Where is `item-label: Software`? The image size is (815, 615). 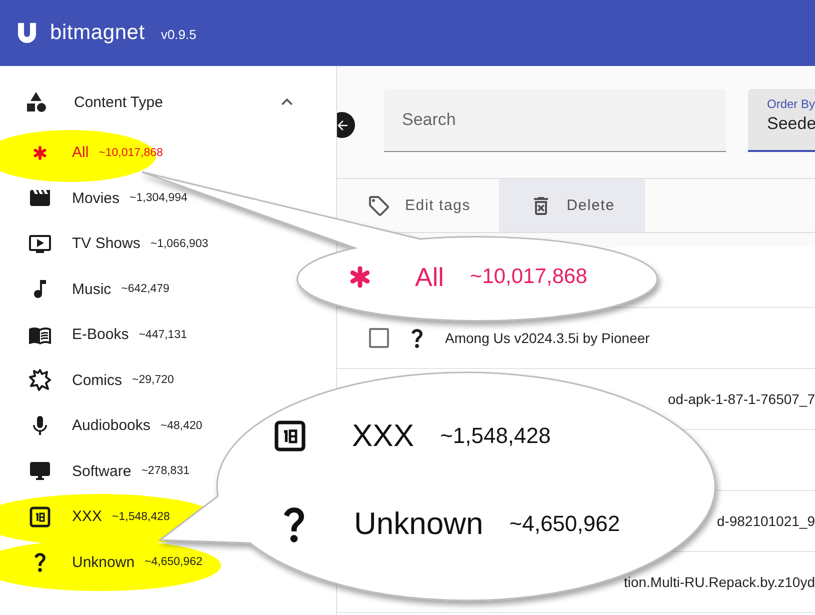
item-label: Software is located at coordinates (102, 471).